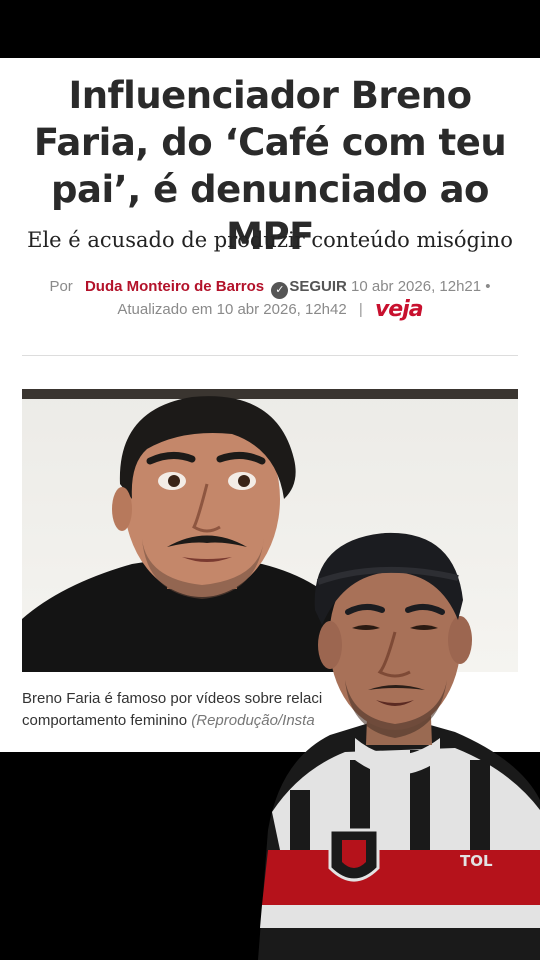 Image resolution: width=540 pixels, height=960 pixels. I want to click on caption-text-line2: comportamento feminino, so click(105, 720).